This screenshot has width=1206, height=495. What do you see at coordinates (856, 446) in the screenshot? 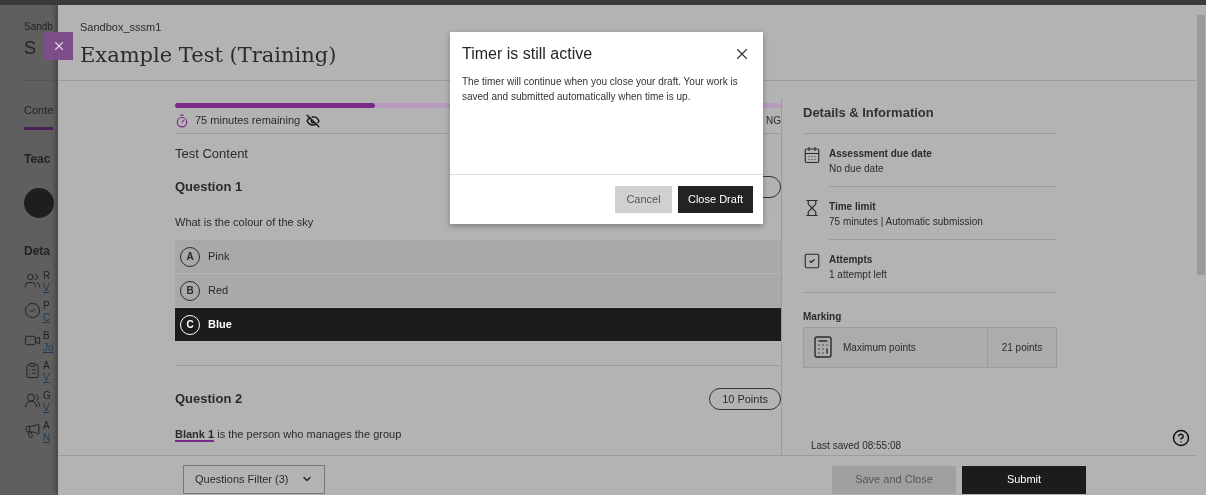
I see `last-saved: Last saved 08:55:08` at bounding box center [856, 446].